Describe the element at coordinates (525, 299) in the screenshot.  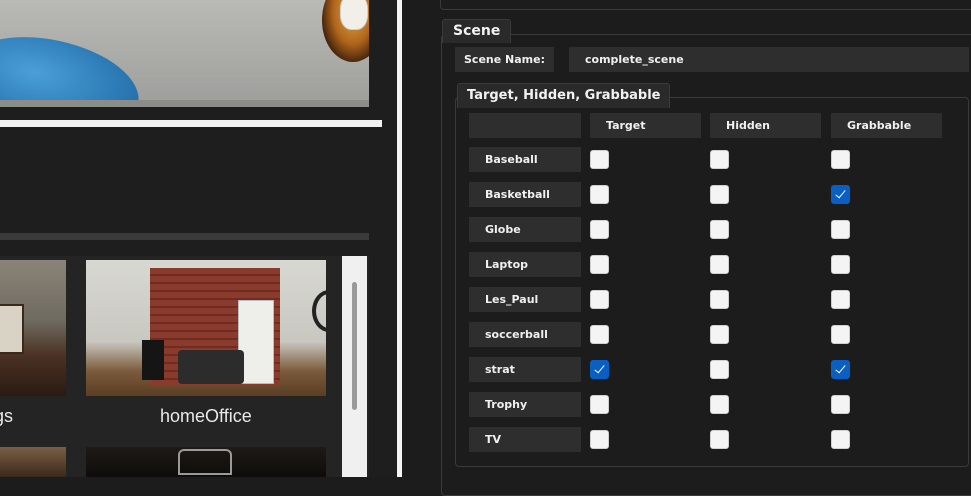
I see `row-label-les_paul: Les_Paul` at that location.